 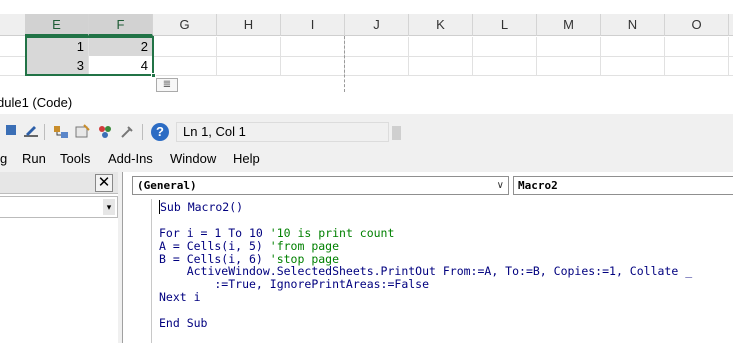 What do you see at coordinates (214, 245) in the screenshot?
I see `code-text: A = Cells(i, 5)` at bounding box center [214, 245].